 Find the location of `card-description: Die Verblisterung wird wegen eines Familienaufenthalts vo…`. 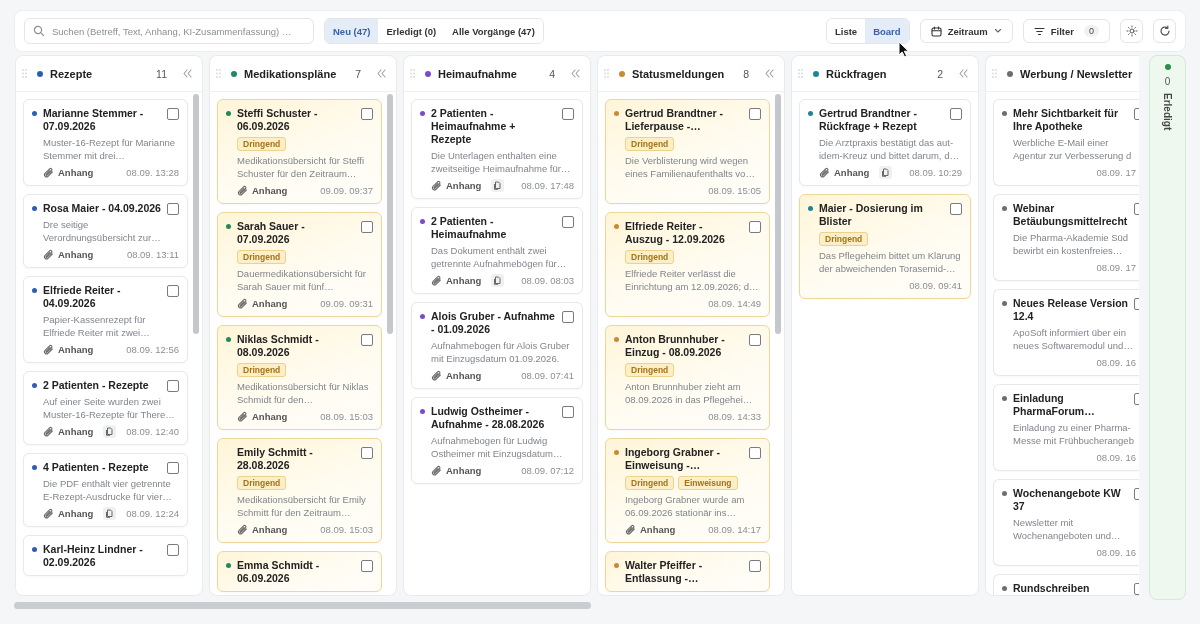

card-description: Die Verblisterung wird wegen eines Familienaufenthalts vo… is located at coordinates (690, 167).